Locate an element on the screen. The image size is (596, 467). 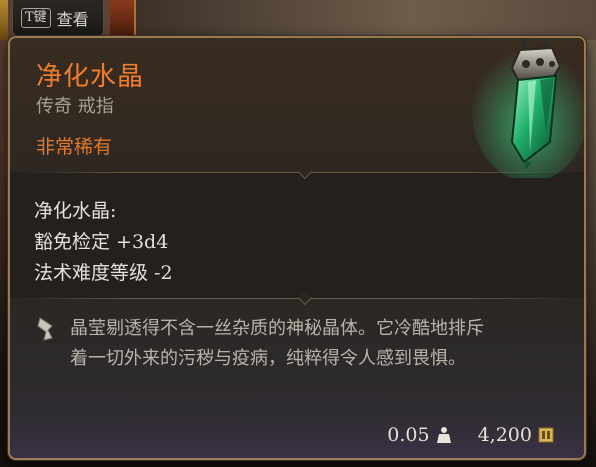
item-type: 传奇 戒指 is located at coordinates (75, 106).